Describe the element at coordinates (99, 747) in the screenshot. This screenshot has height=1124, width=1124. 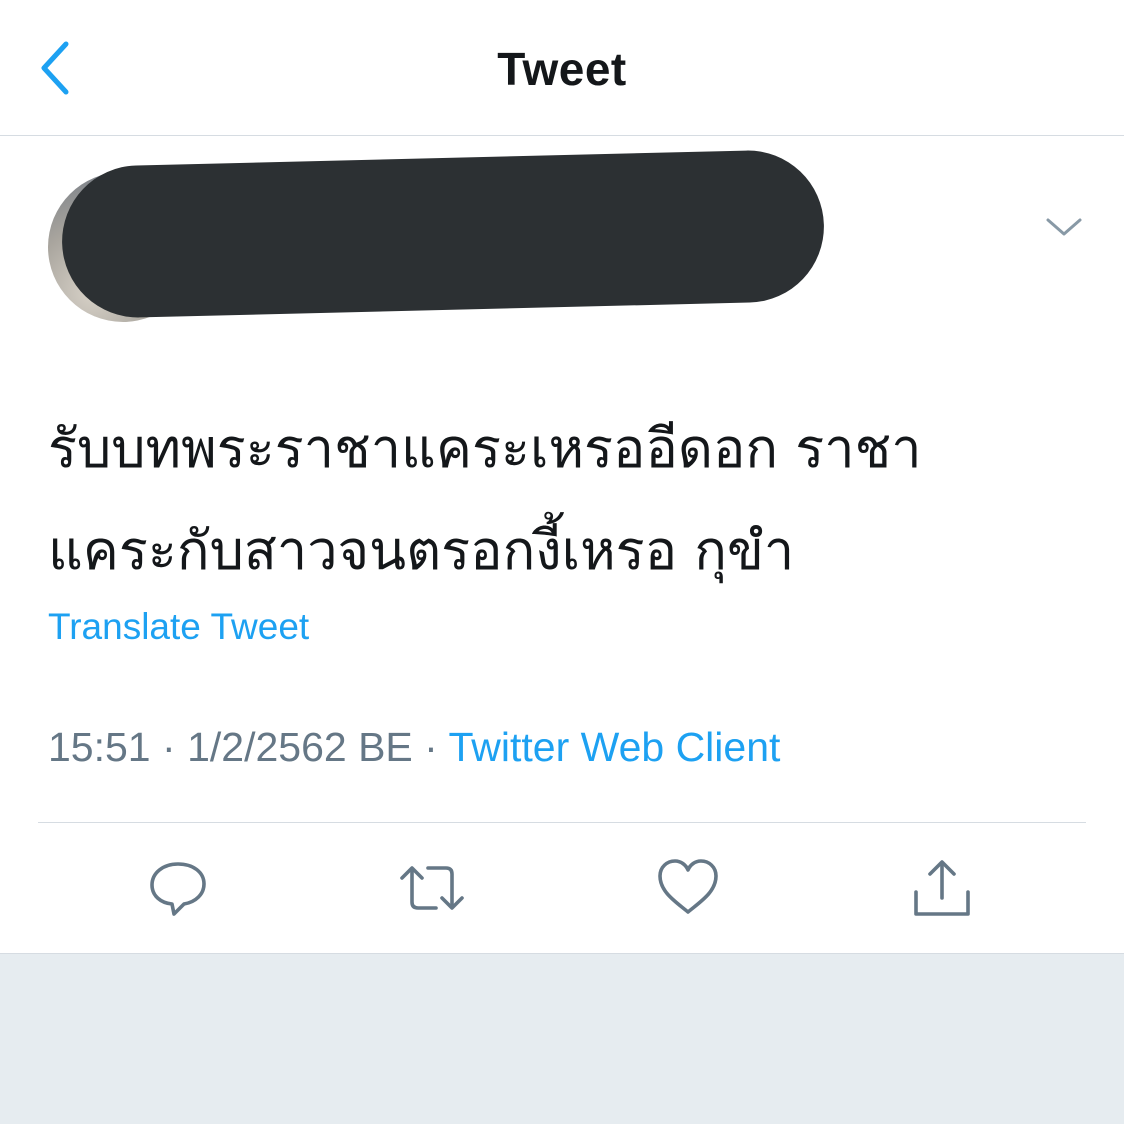
I see `tweet-time: 15:51` at that location.